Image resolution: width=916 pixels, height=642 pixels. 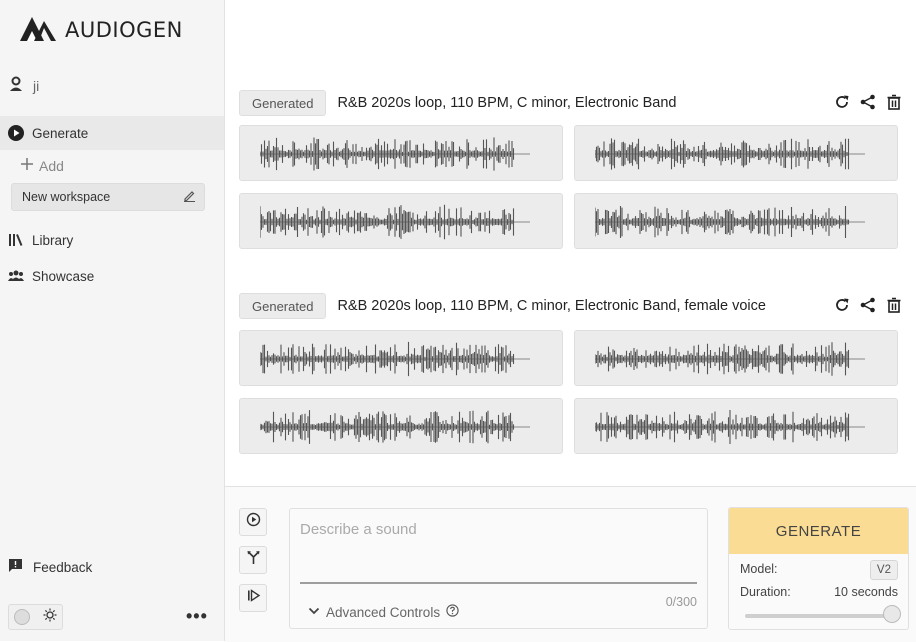 What do you see at coordinates (16, 240) in the screenshot?
I see `library-icon` at bounding box center [16, 240].